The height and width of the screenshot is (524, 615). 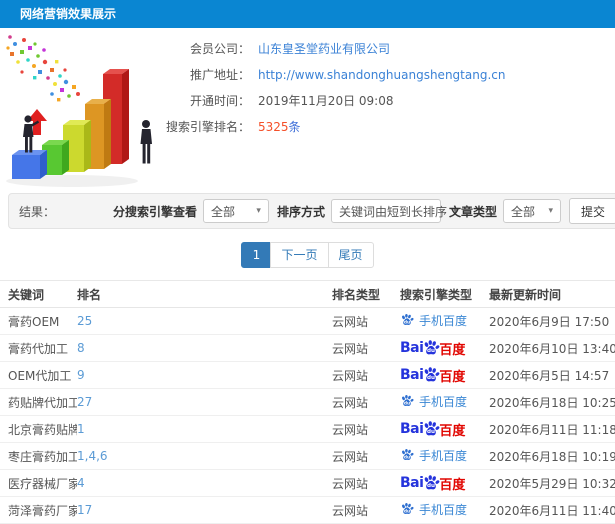 I want to click on open-time-value: 2019年11月20日 09:08, so click(x=326, y=101).